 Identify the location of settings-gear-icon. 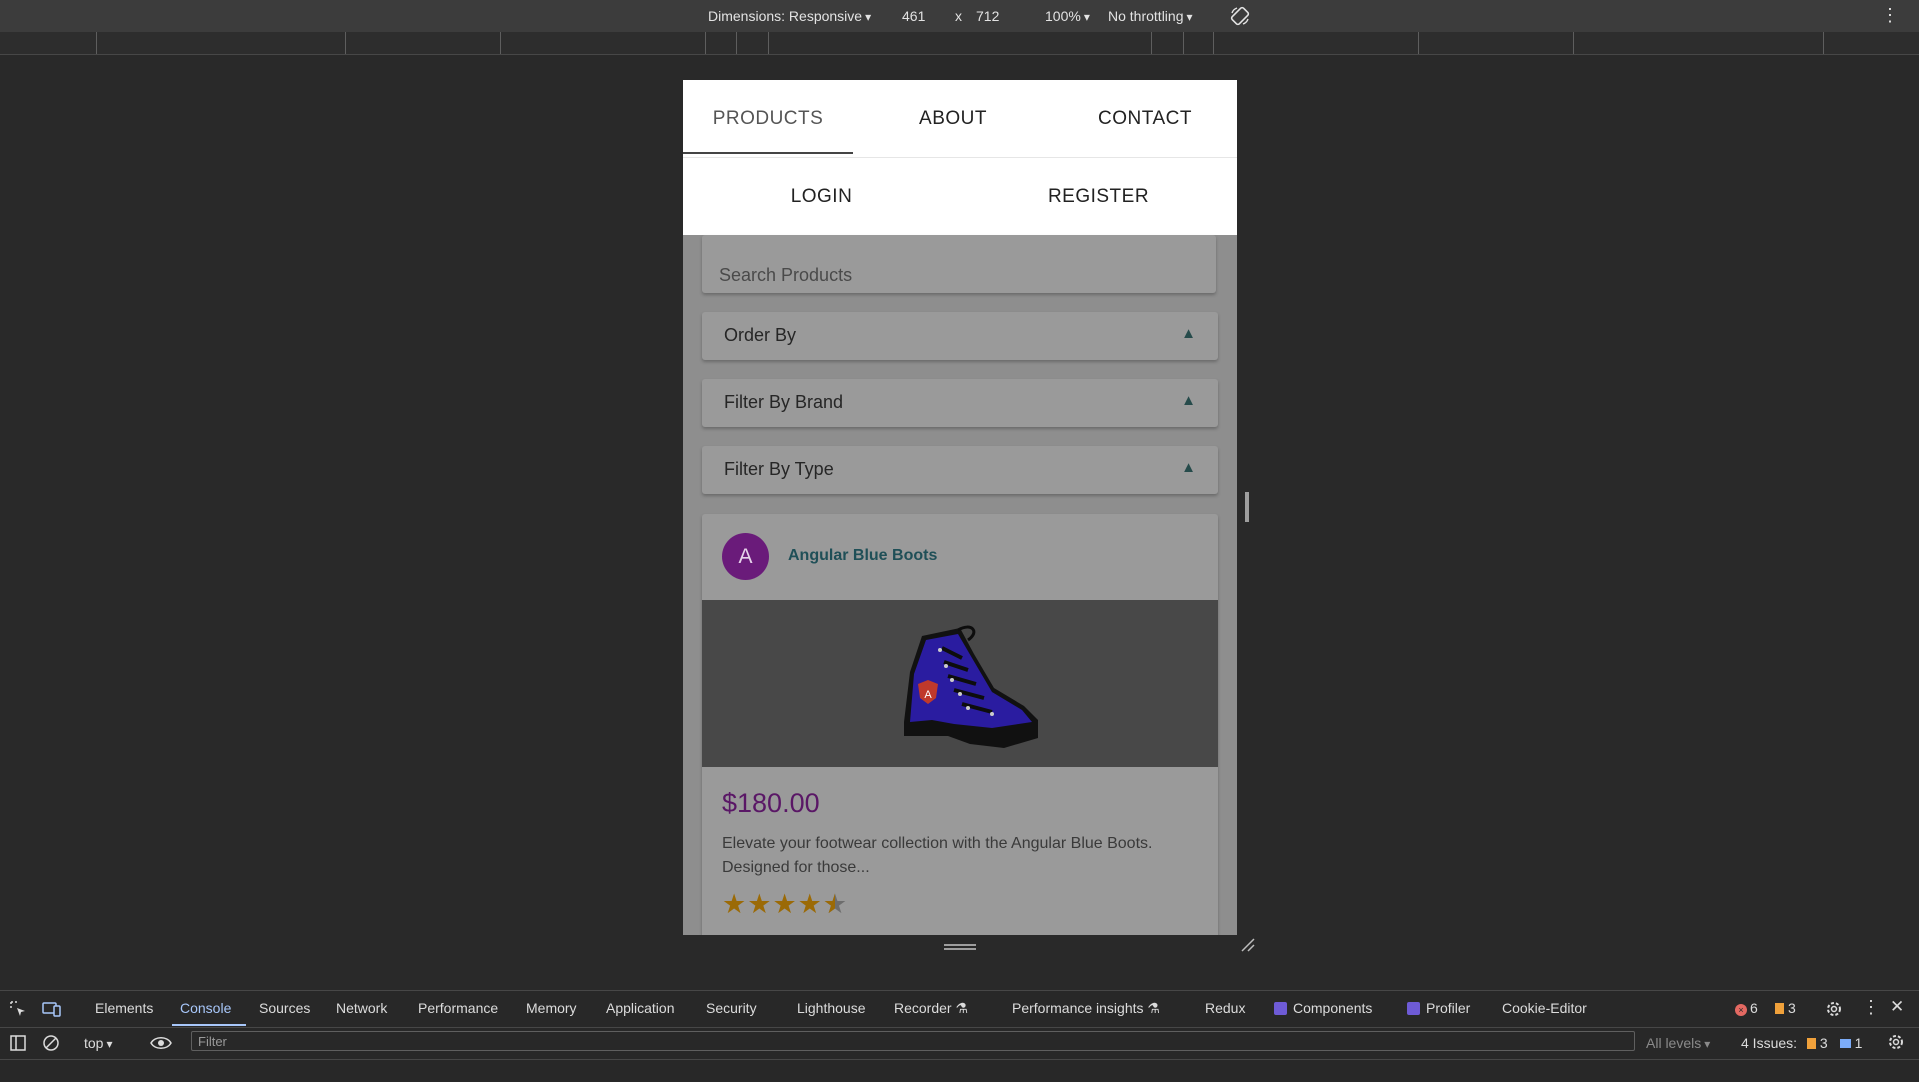
(1834, 1009).